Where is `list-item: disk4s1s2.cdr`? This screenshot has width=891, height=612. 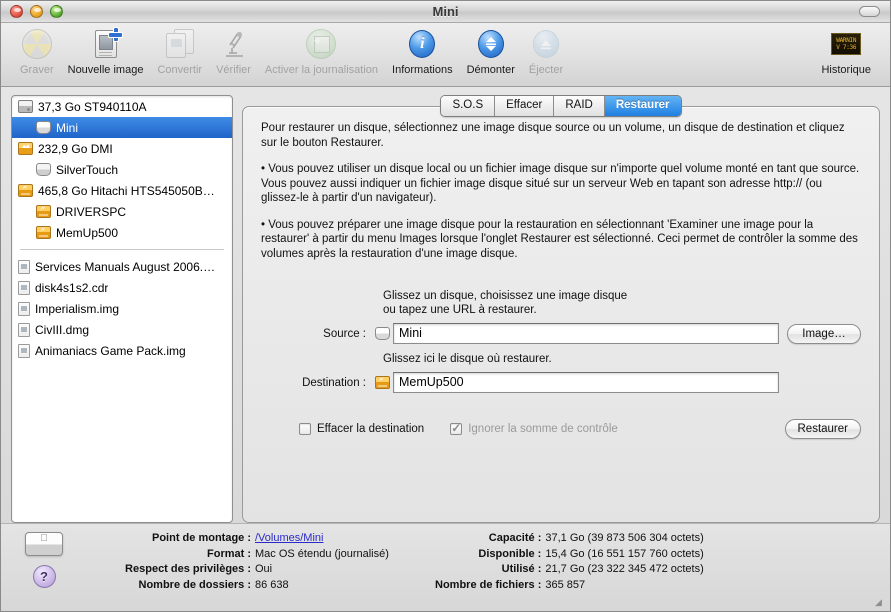
list-item: disk4s1s2.cdr is located at coordinates (122, 287).